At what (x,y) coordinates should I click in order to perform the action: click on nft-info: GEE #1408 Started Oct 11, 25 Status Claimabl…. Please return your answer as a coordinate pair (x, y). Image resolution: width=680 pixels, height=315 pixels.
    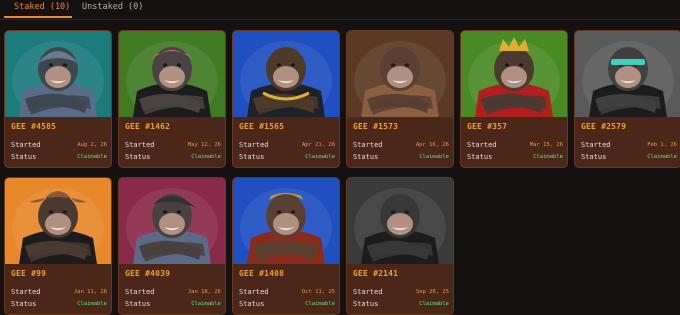
    Looking at the image, I should click on (286, 289).